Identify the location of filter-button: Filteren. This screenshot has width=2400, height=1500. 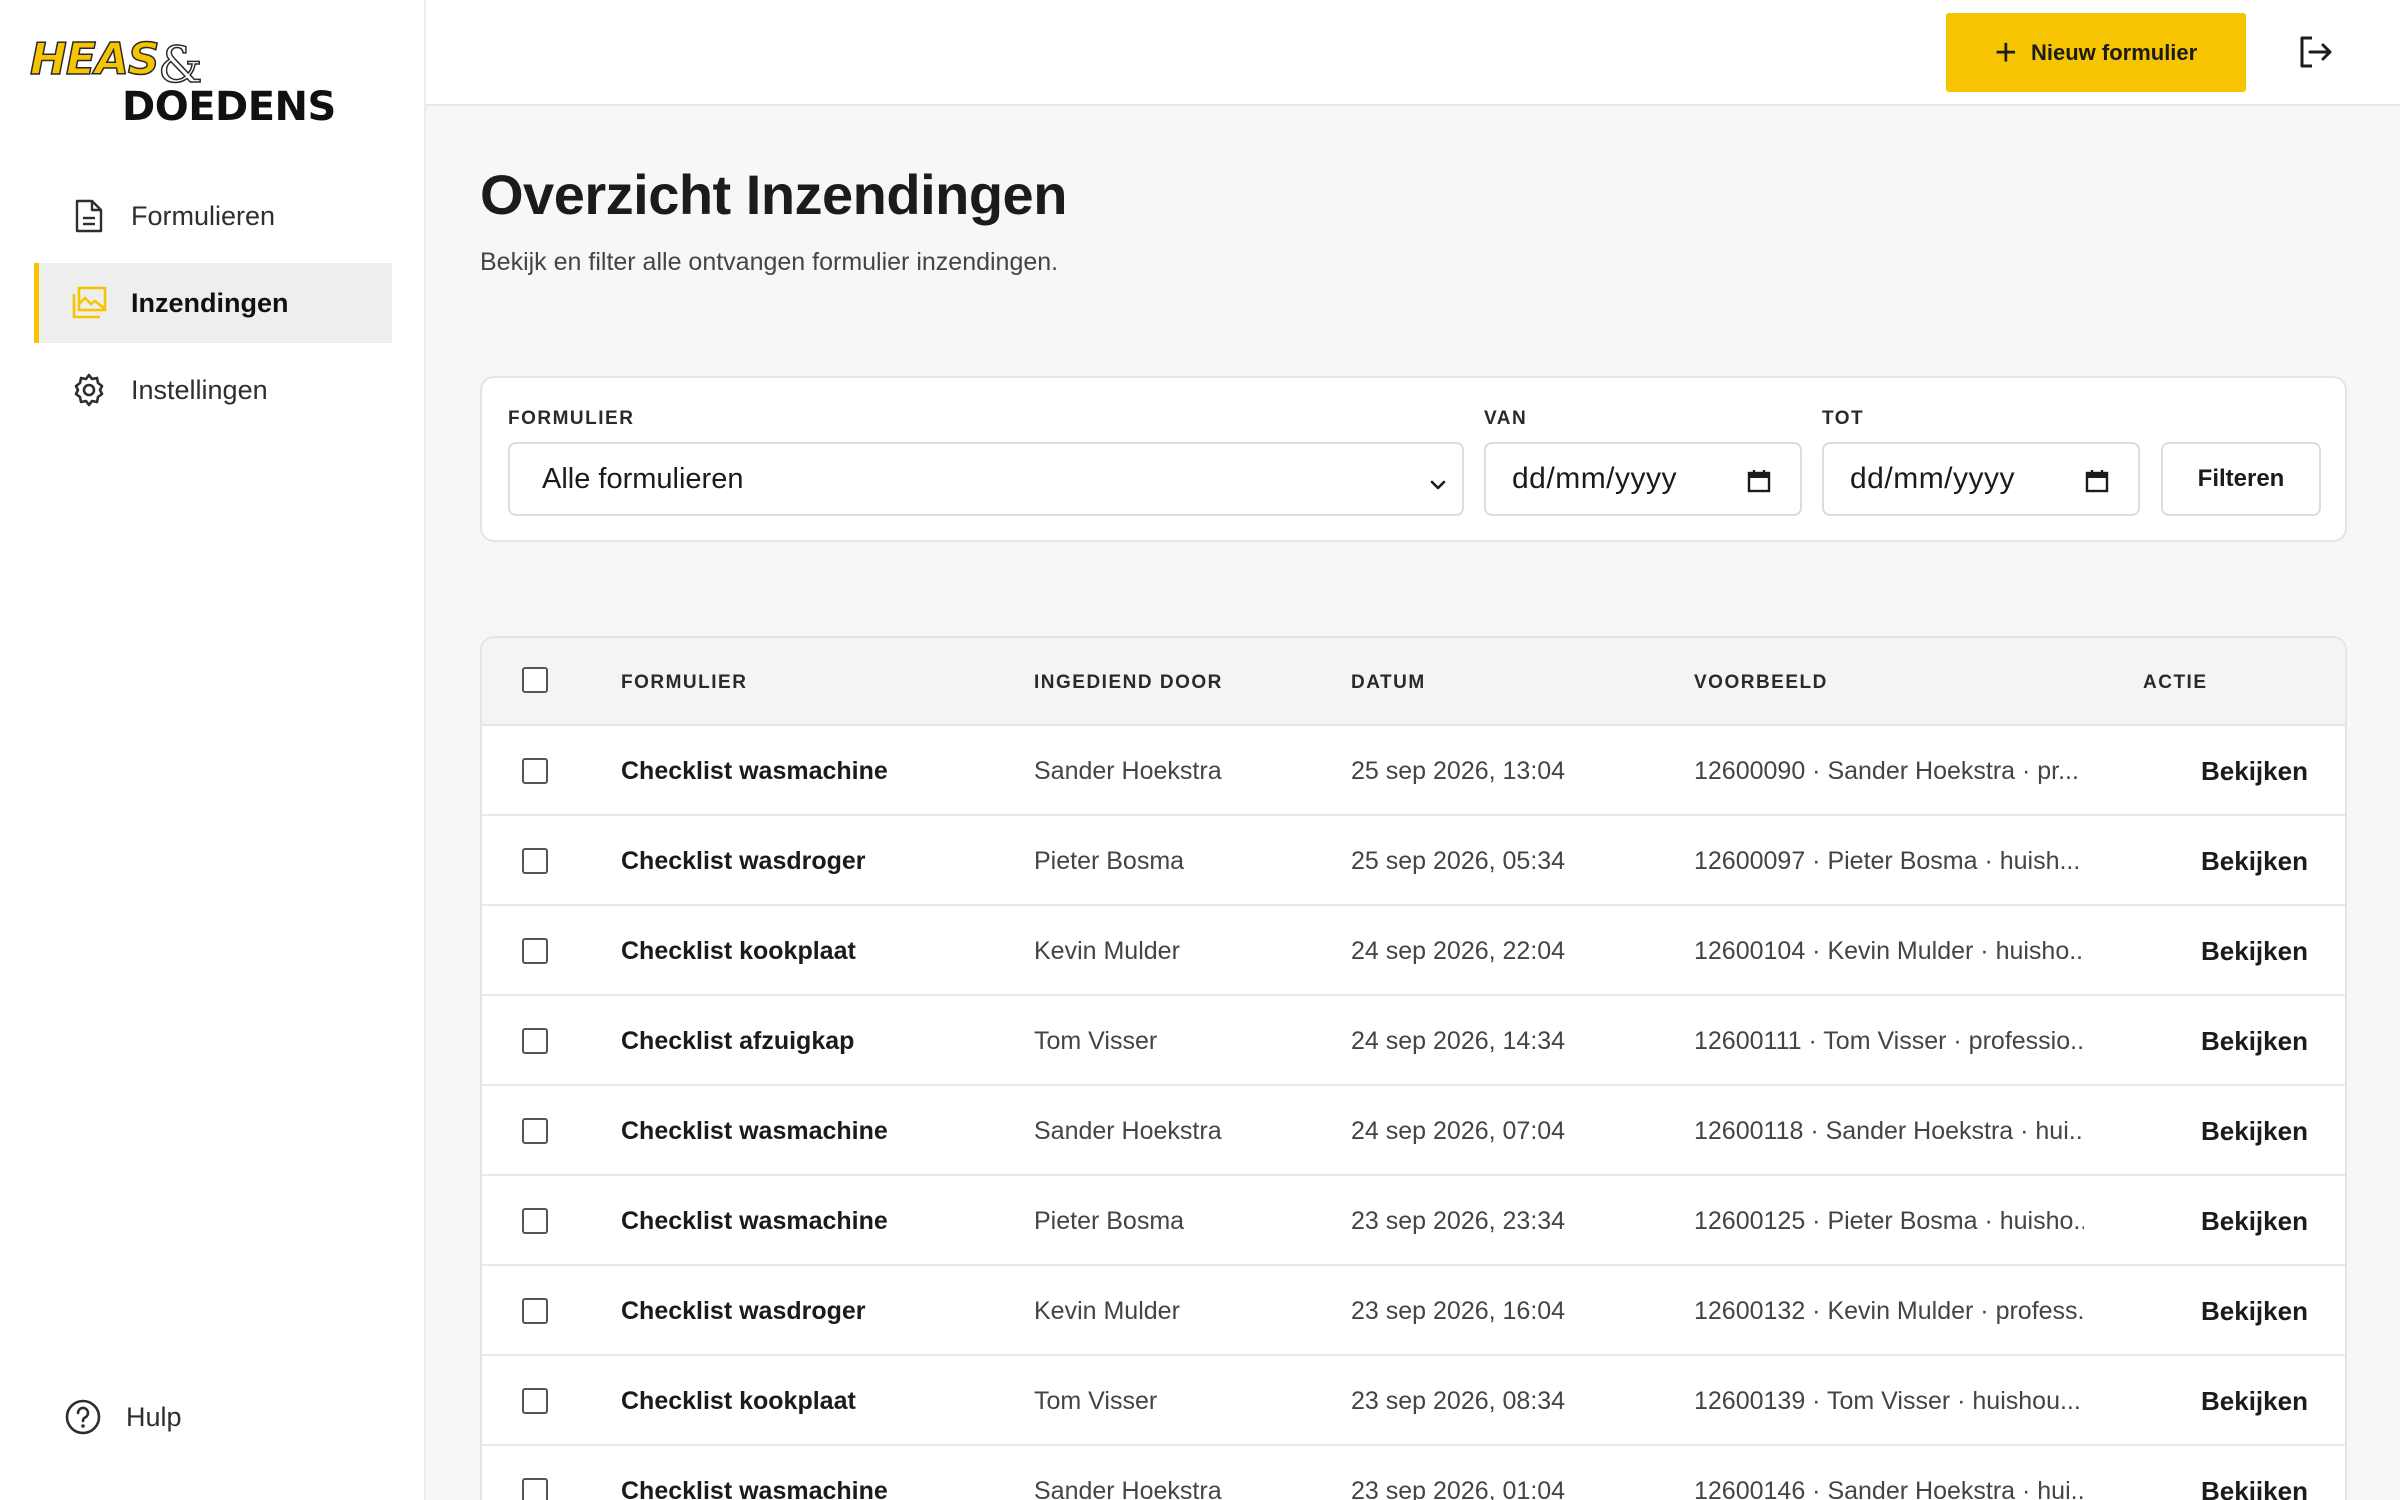
(2241, 479).